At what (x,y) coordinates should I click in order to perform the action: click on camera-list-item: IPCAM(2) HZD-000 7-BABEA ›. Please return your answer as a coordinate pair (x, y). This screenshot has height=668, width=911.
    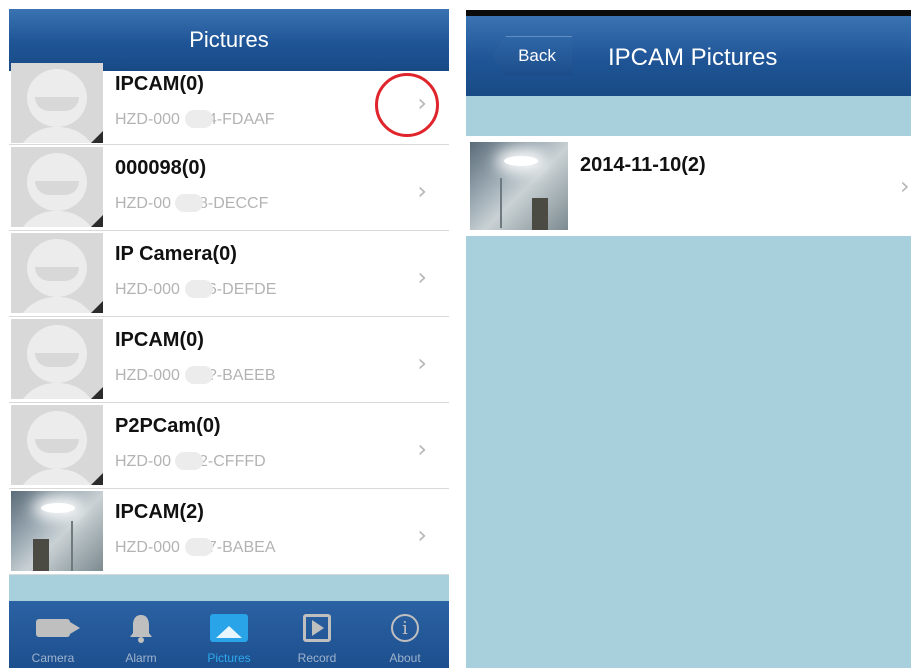
    Looking at the image, I should click on (229, 532).